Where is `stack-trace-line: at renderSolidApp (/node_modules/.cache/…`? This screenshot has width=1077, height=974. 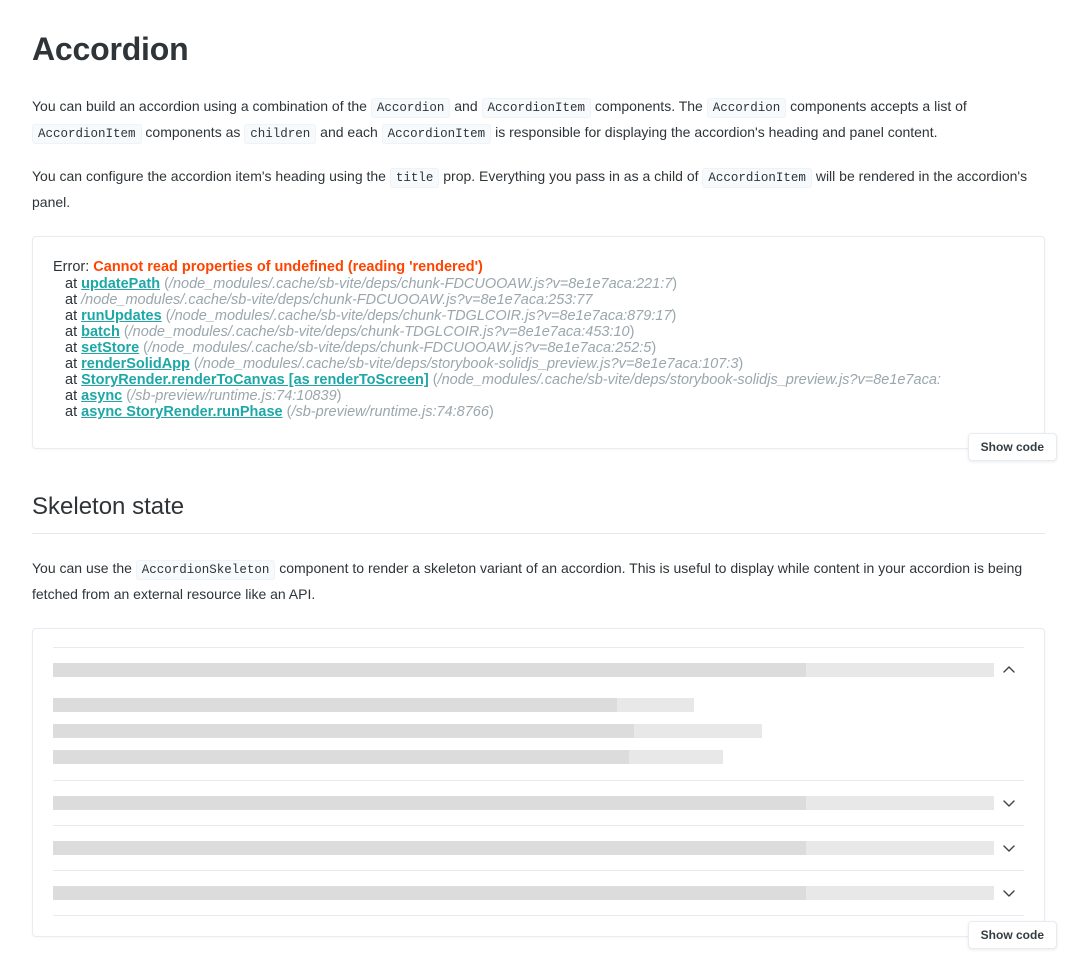 stack-trace-line: at renderSolidApp (/node_modules/.cache/… is located at coordinates (538, 364).